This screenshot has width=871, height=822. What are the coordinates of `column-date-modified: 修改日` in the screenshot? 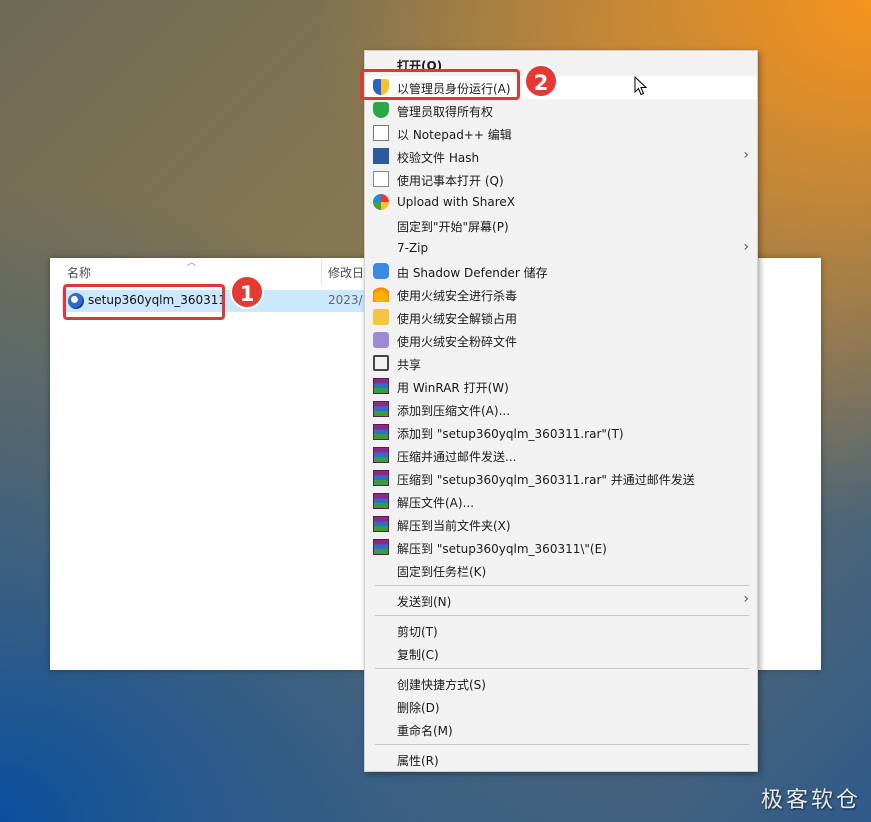 It's located at (346, 272).